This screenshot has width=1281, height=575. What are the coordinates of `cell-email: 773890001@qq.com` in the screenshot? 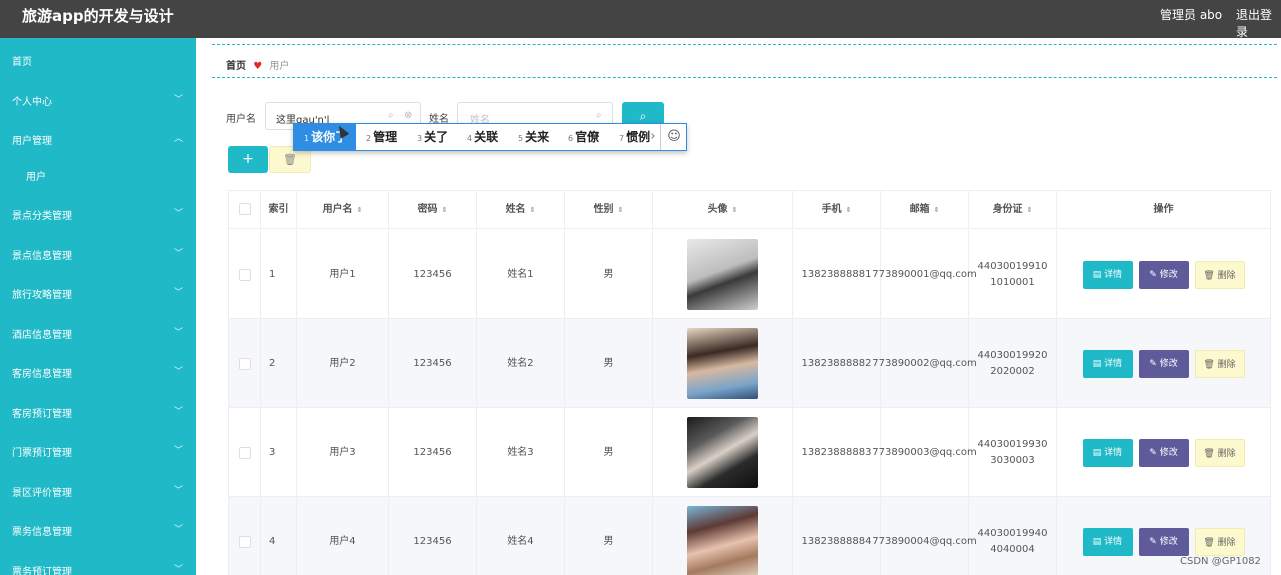 It's located at (924, 274).